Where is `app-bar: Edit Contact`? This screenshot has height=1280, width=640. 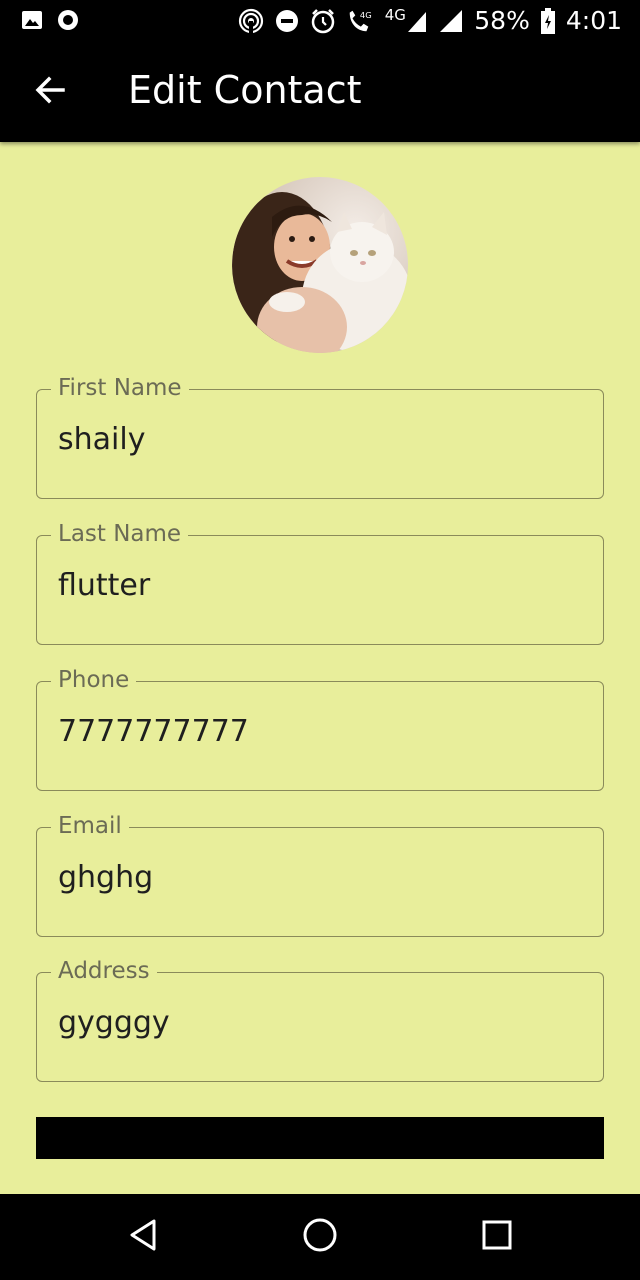 app-bar: Edit Contact is located at coordinates (320, 93).